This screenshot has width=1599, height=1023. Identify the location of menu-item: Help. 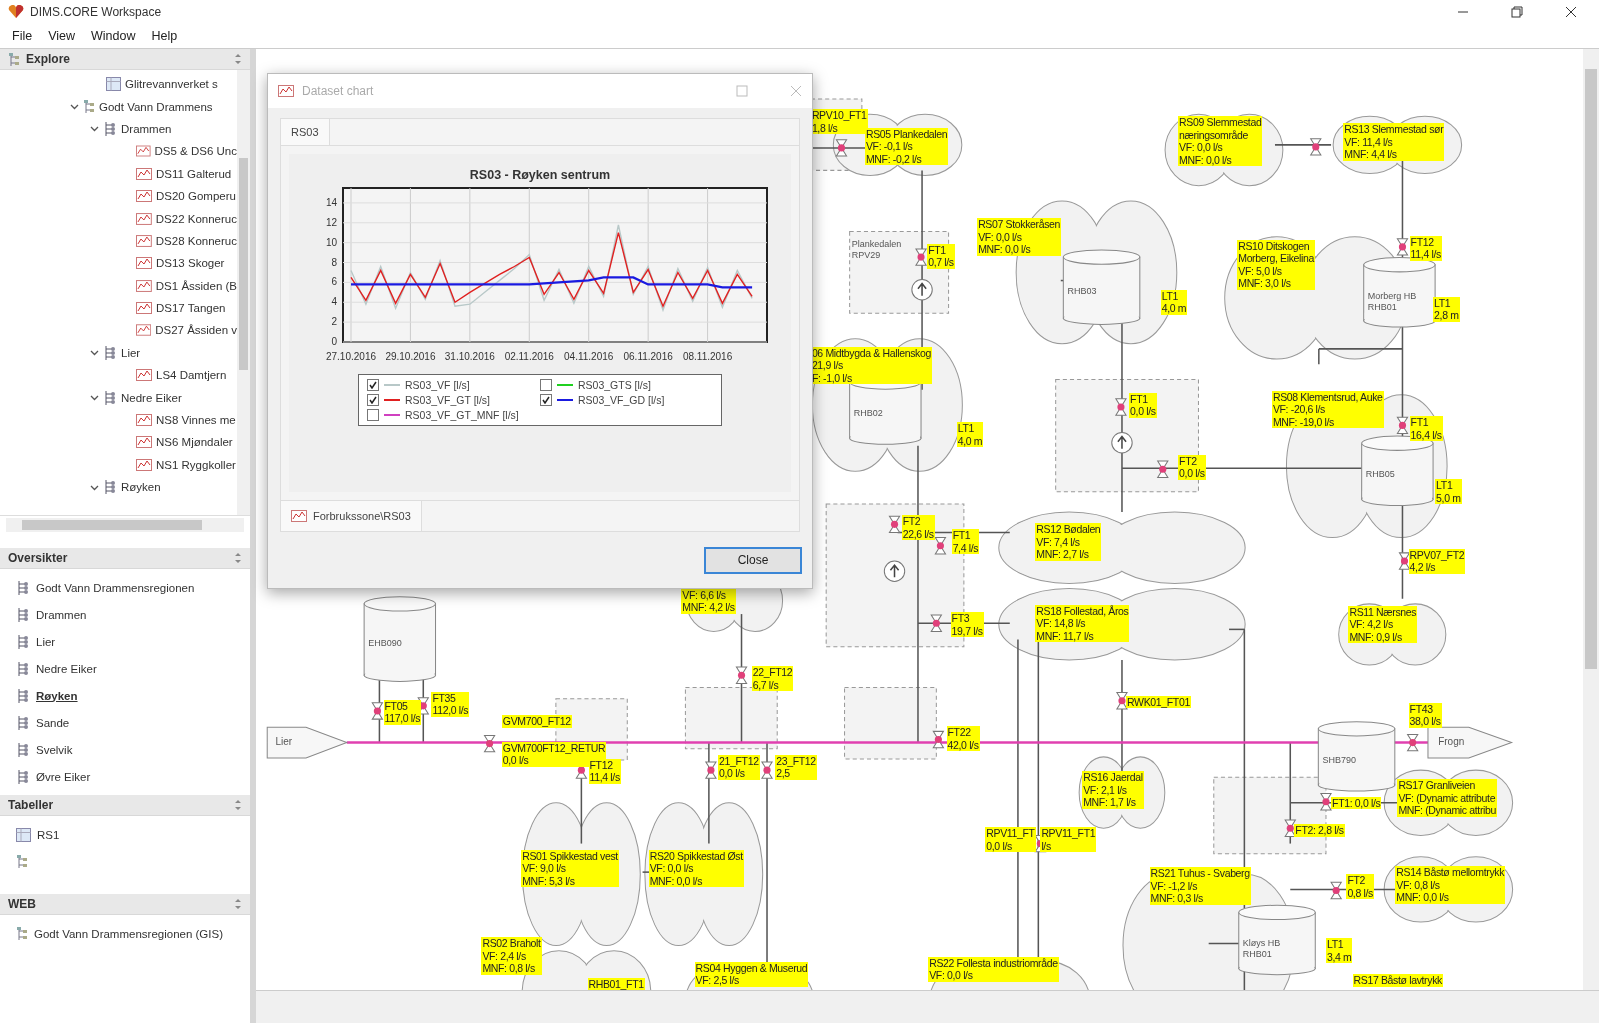
(164, 36).